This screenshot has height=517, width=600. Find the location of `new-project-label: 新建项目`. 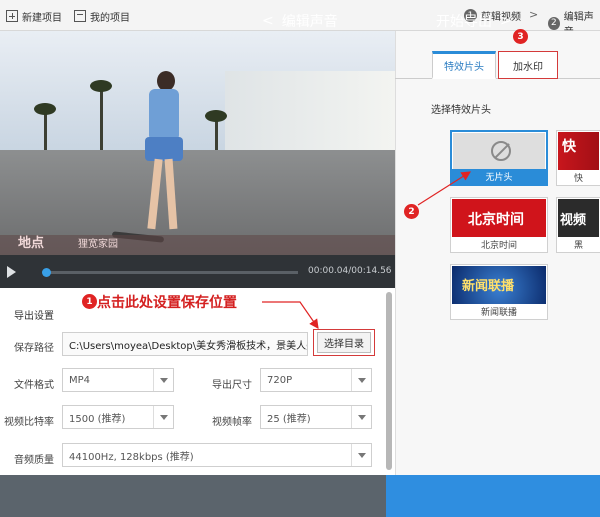

new-project-label: 新建项目 is located at coordinates (42, 18).